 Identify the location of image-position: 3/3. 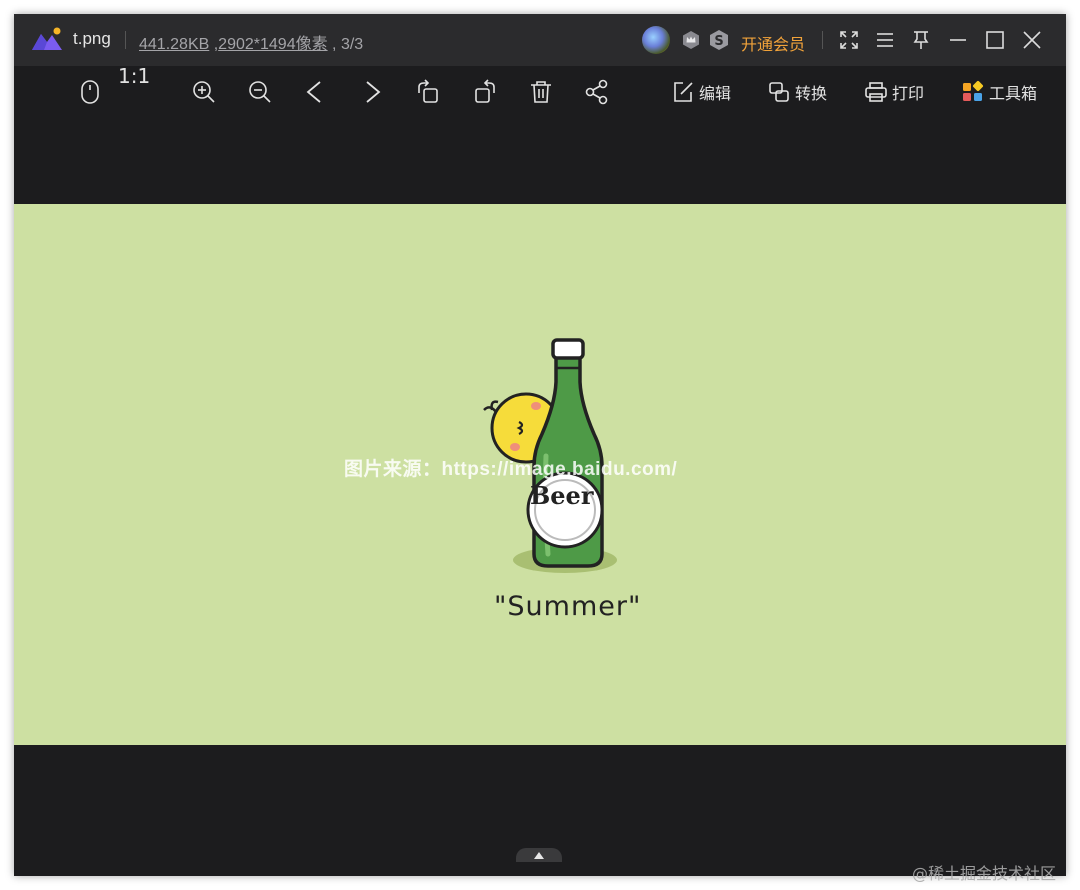
(352, 44).